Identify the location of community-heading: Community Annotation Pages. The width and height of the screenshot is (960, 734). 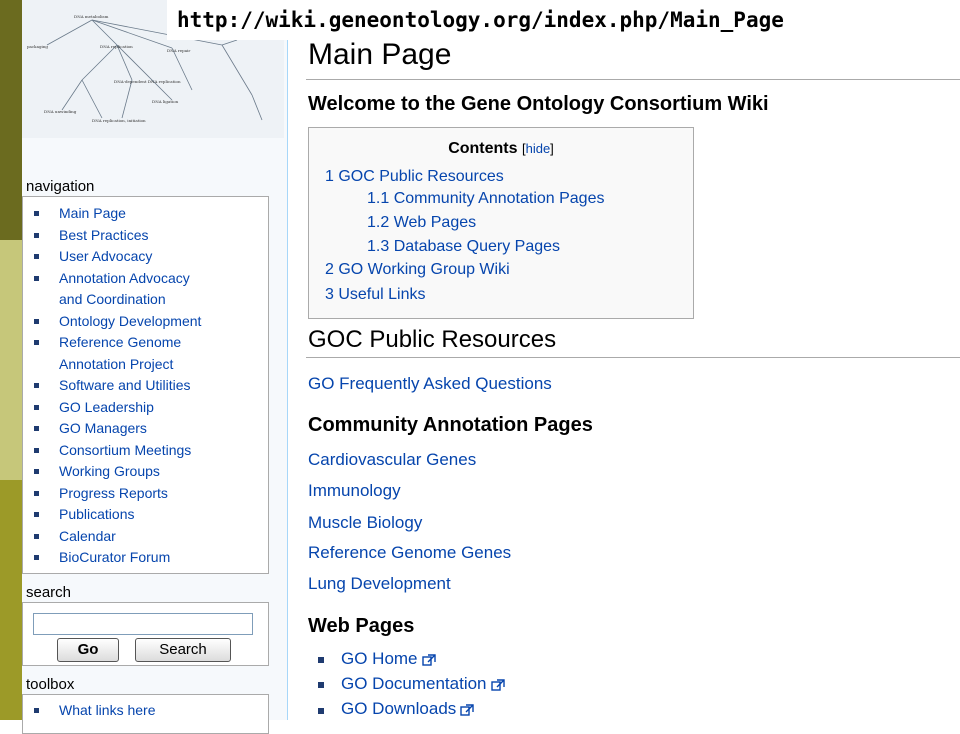
(450, 425).